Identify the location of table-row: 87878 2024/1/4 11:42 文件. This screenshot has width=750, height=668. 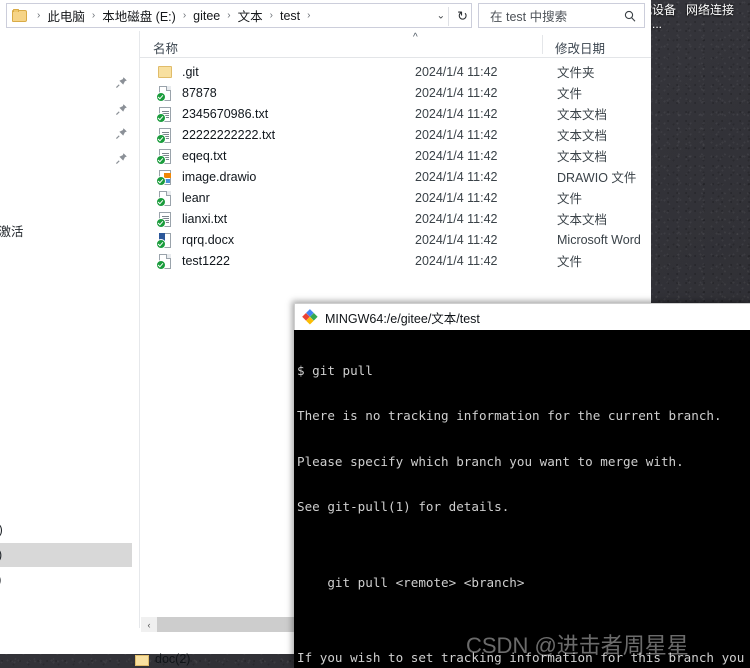
(396, 92).